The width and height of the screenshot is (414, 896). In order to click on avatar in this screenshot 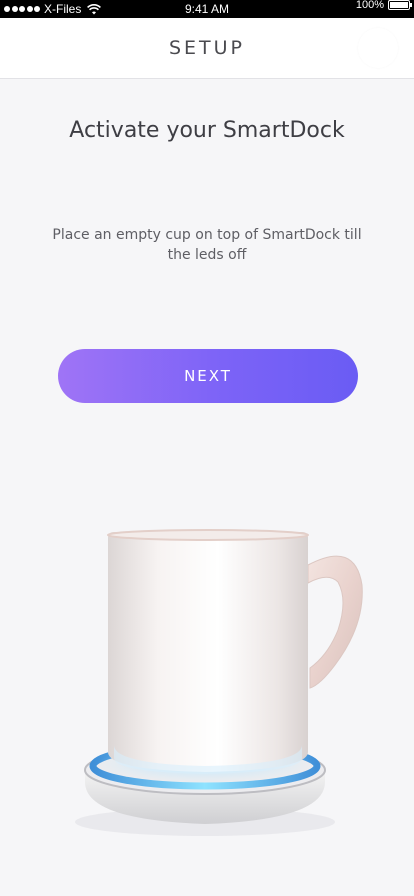, I will do `click(378, 48)`.